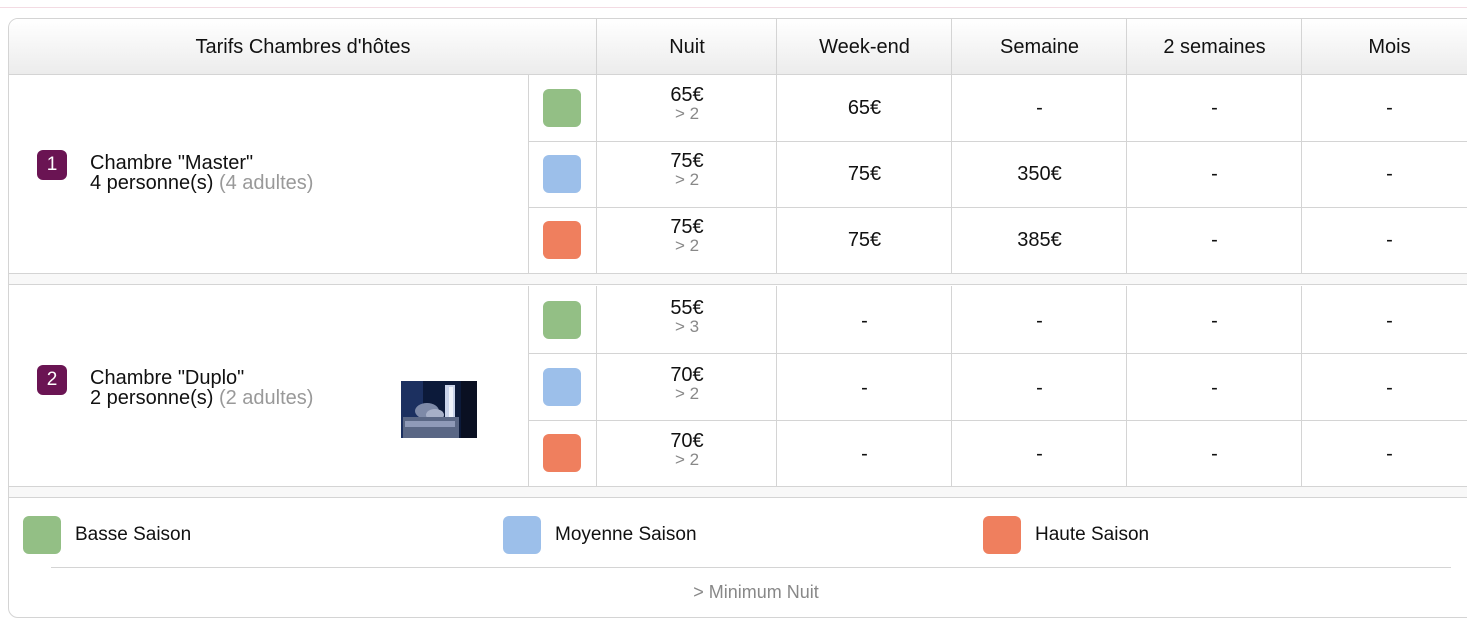  What do you see at coordinates (733, 4) in the screenshot?
I see `top-divider` at bounding box center [733, 4].